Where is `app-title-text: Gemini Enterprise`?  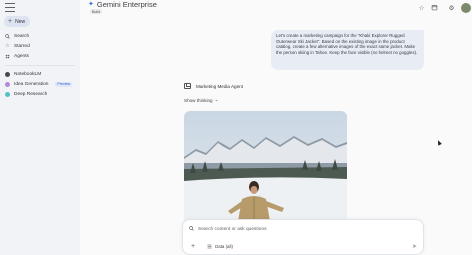
app-title-text: Gemini Enterprise is located at coordinates (126, 4).